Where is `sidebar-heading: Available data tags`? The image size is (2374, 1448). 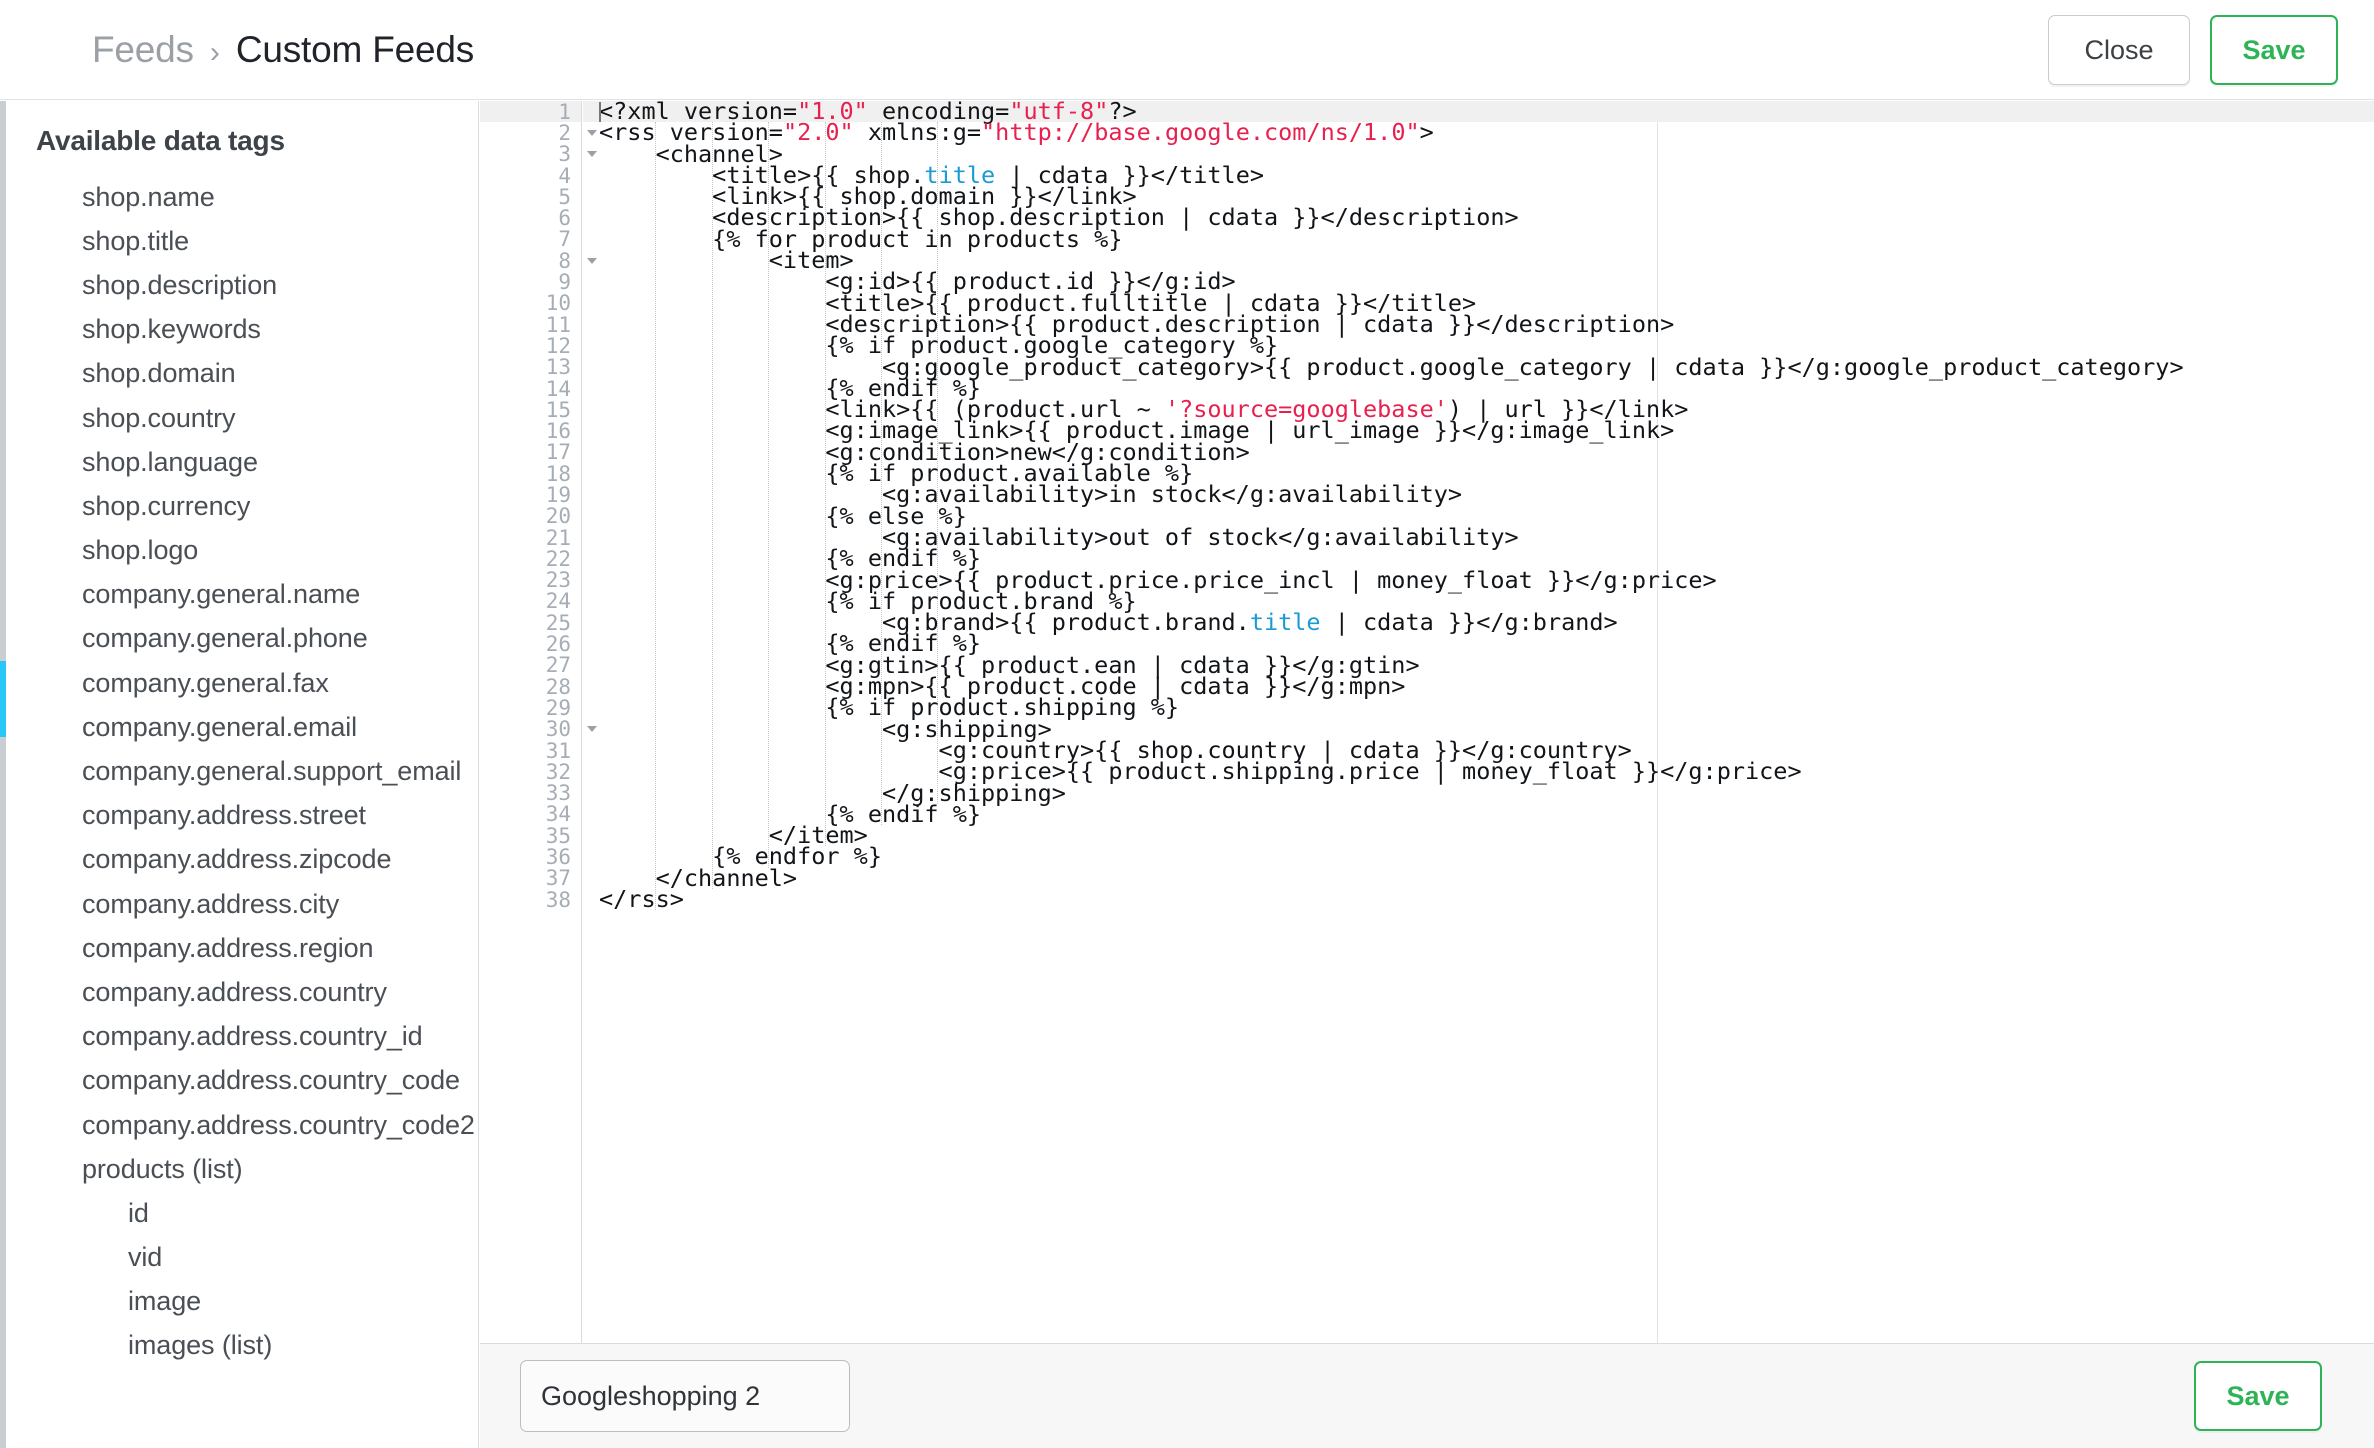 sidebar-heading: Available data tags is located at coordinates (160, 140).